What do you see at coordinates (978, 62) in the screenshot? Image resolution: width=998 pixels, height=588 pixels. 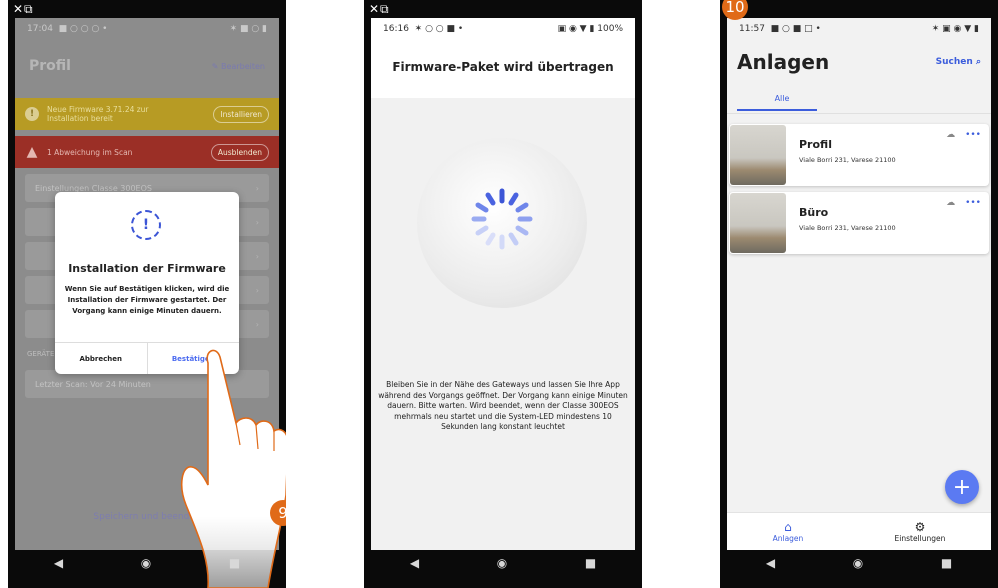 I see `search-icon: ⌕` at bounding box center [978, 62].